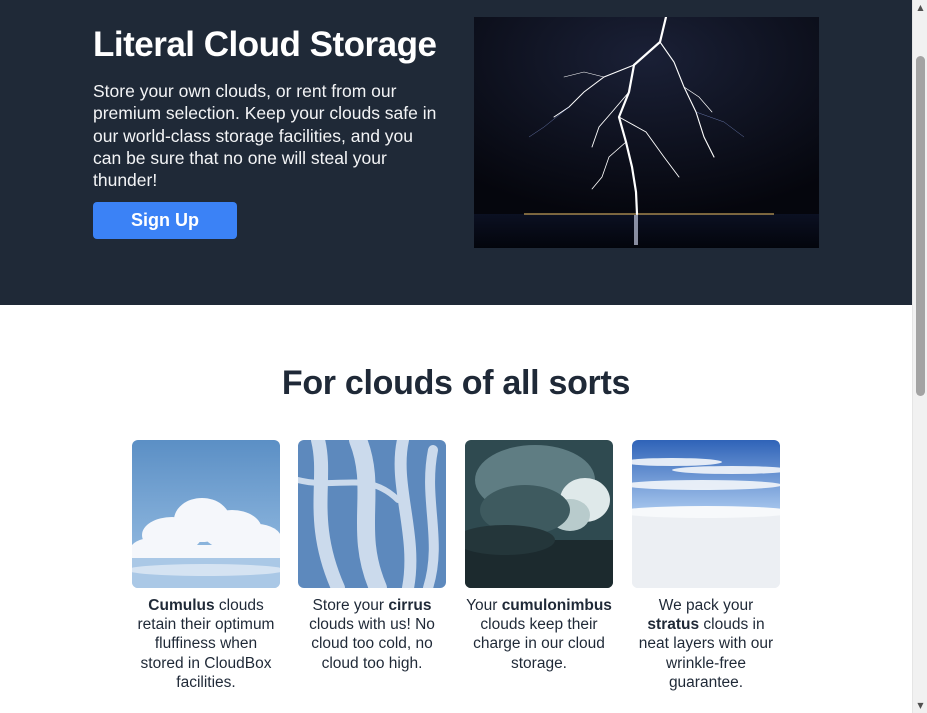 The width and height of the screenshot is (927, 713). Describe the element at coordinates (372, 514) in the screenshot. I see `cirrus-clouds-image` at that location.